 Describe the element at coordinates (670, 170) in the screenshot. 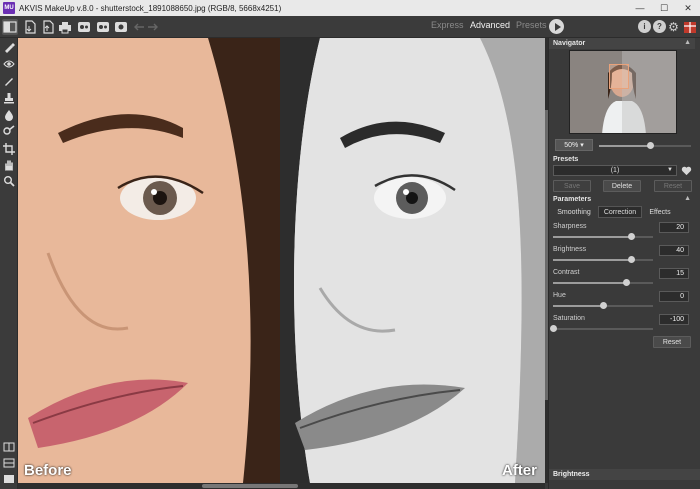

I see `chevron-down-icon: ▼` at that location.